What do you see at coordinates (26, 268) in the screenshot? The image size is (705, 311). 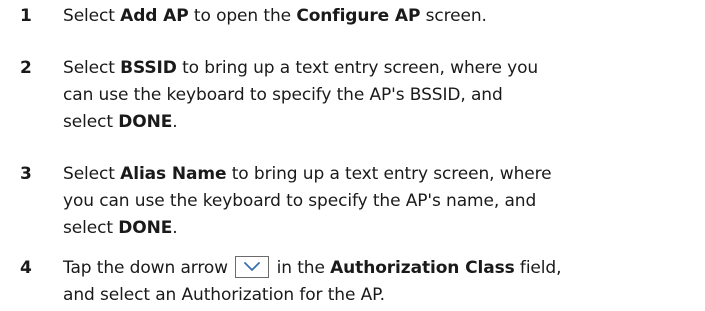 I see `step-number: 4` at bounding box center [26, 268].